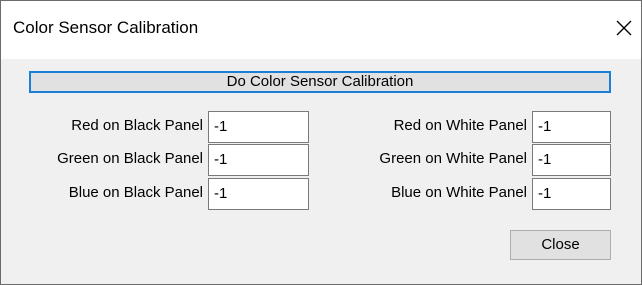 Image resolution: width=642 pixels, height=285 pixels. What do you see at coordinates (560, 245) in the screenshot?
I see `close-button: Close` at bounding box center [560, 245].